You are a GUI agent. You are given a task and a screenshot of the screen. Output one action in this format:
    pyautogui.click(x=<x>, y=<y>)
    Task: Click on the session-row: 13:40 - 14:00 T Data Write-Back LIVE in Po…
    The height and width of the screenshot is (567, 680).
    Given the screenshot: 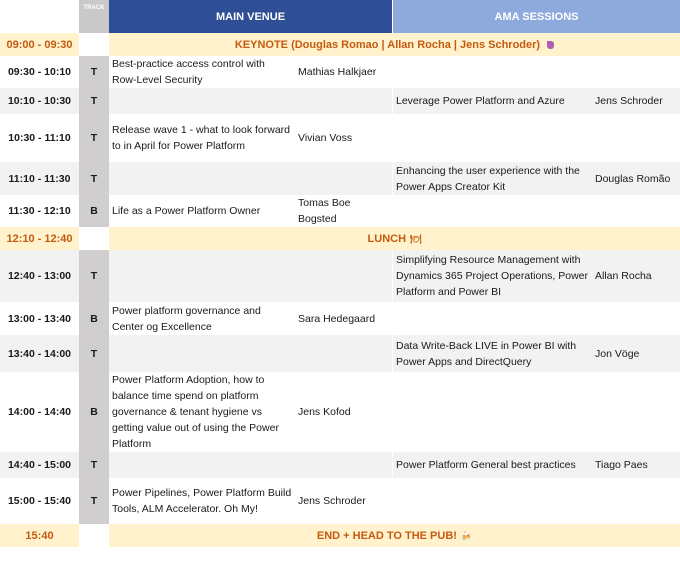 What is the action you would take?
    pyautogui.click(x=340, y=353)
    